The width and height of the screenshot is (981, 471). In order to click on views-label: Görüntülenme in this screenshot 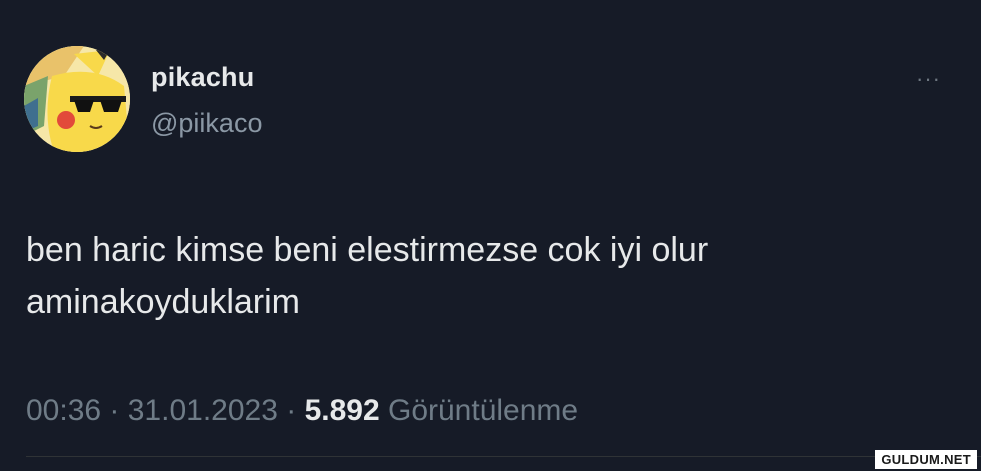, I will do `click(479, 410)`.